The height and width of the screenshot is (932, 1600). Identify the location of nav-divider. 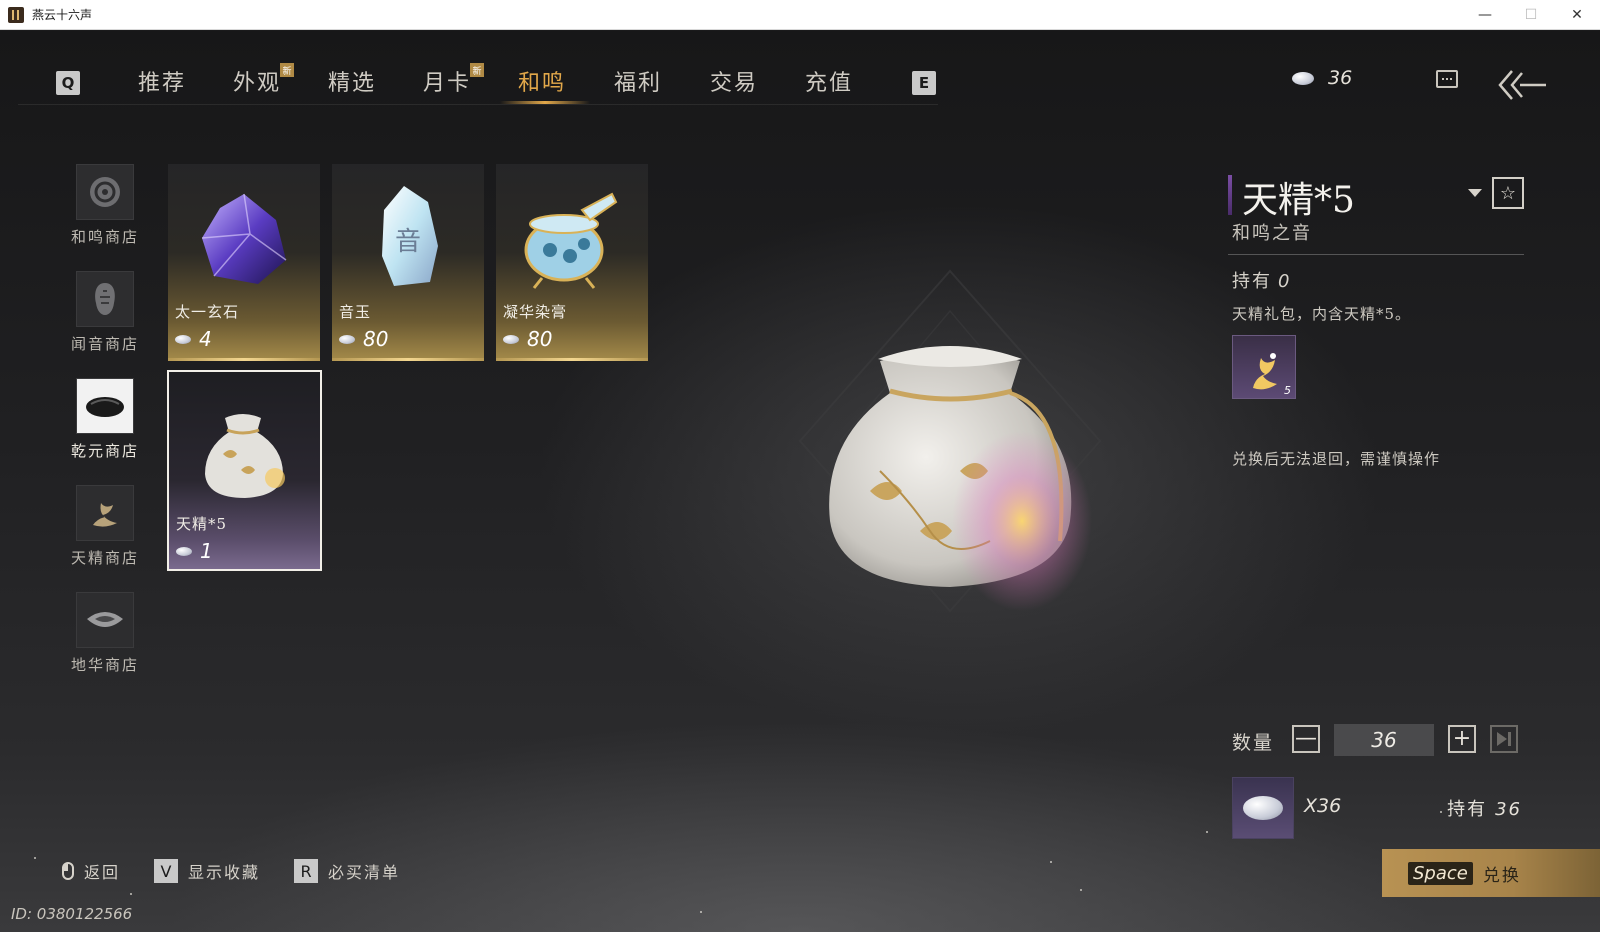
(478, 104).